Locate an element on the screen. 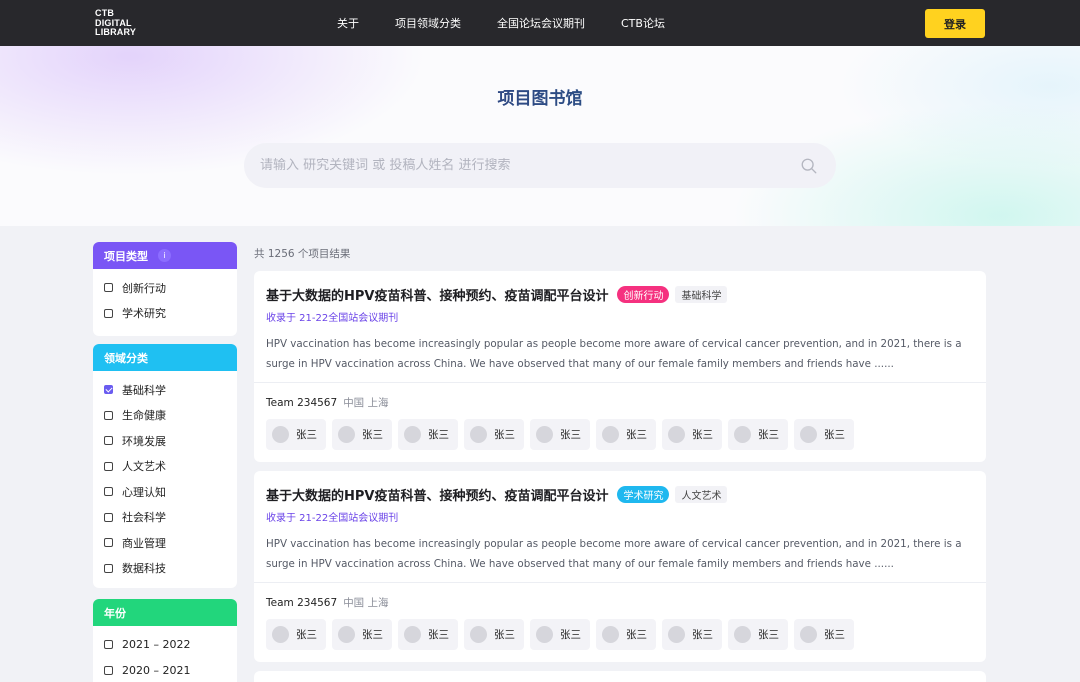 The image size is (1080, 682). card-title: 基于大数据的HPV疫苗科普、接种预约、疫苗调配平台设计 学术研究 人文艺术 is located at coordinates (497, 494).